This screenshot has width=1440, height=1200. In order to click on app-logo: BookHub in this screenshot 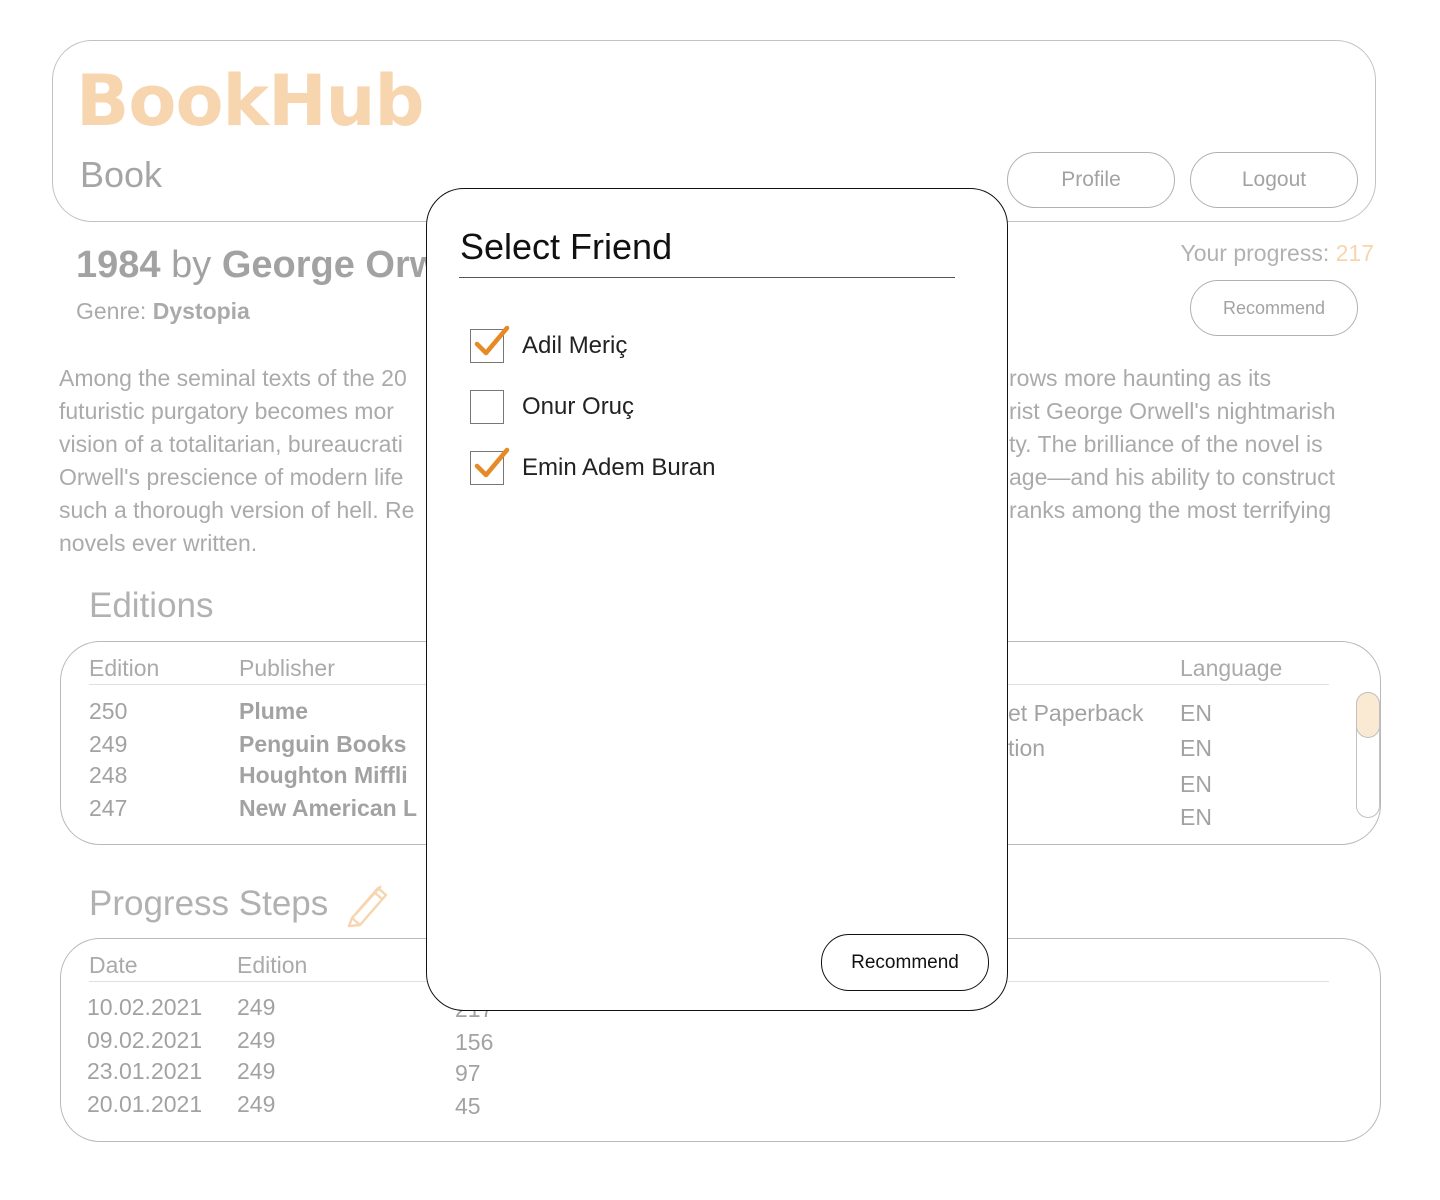, I will do `click(250, 101)`.